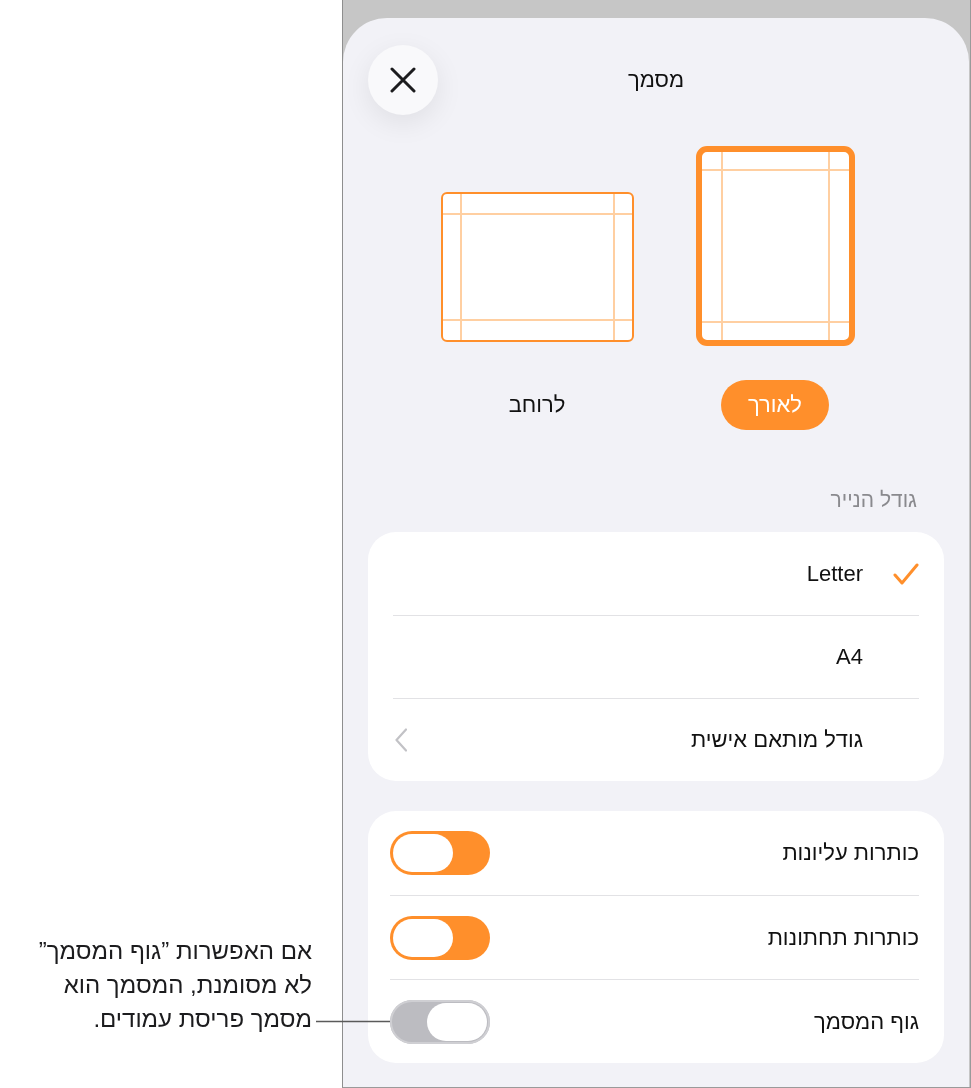 The height and width of the screenshot is (1088, 971). What do you see at coordinates (843, 937) in the screenshot?
I see `setting-label: כותרות תחתונות` at bounding box center [843, 937].